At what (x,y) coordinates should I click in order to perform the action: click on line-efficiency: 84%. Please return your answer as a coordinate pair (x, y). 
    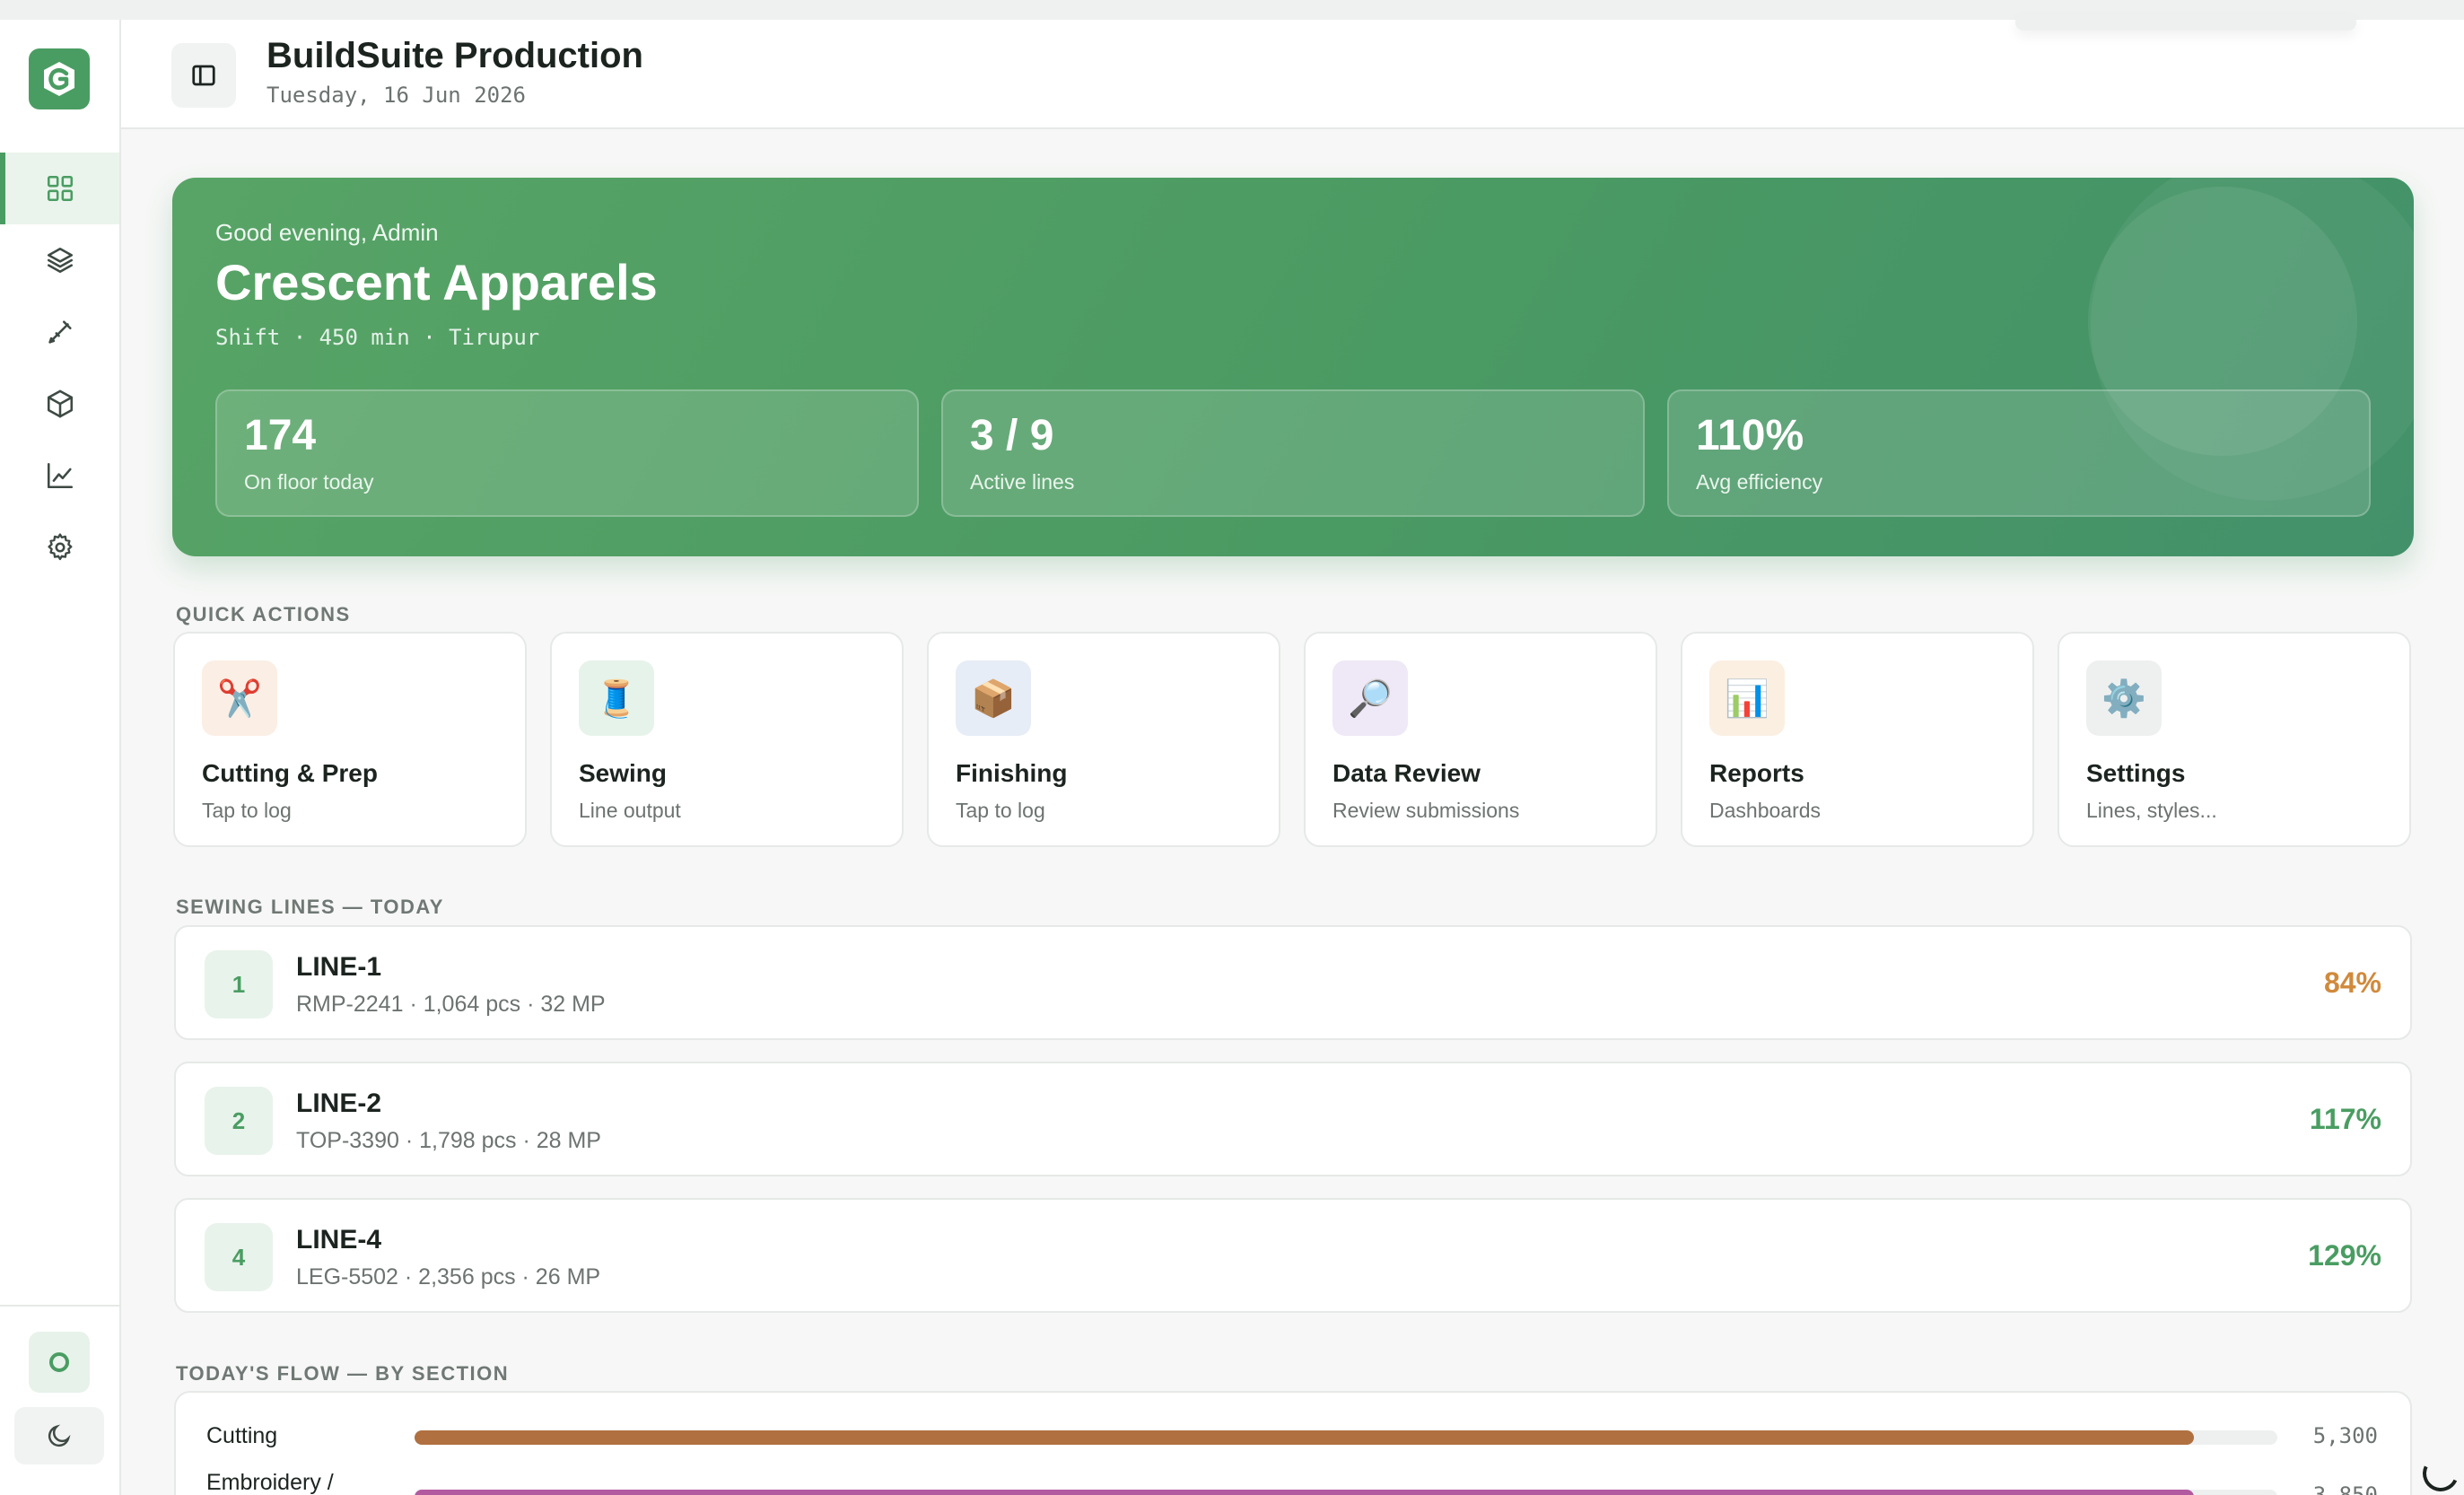
    Looking at the image, I should click on (2352, 982).